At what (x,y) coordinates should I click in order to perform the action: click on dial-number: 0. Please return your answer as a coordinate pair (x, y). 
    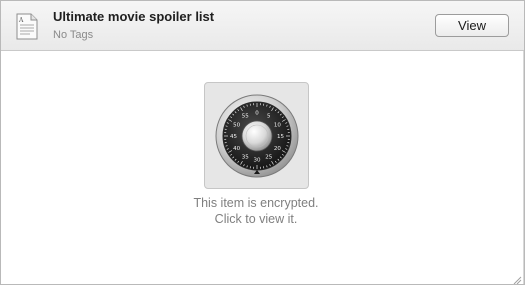
    Looking at the image, I should click on (257, 114).